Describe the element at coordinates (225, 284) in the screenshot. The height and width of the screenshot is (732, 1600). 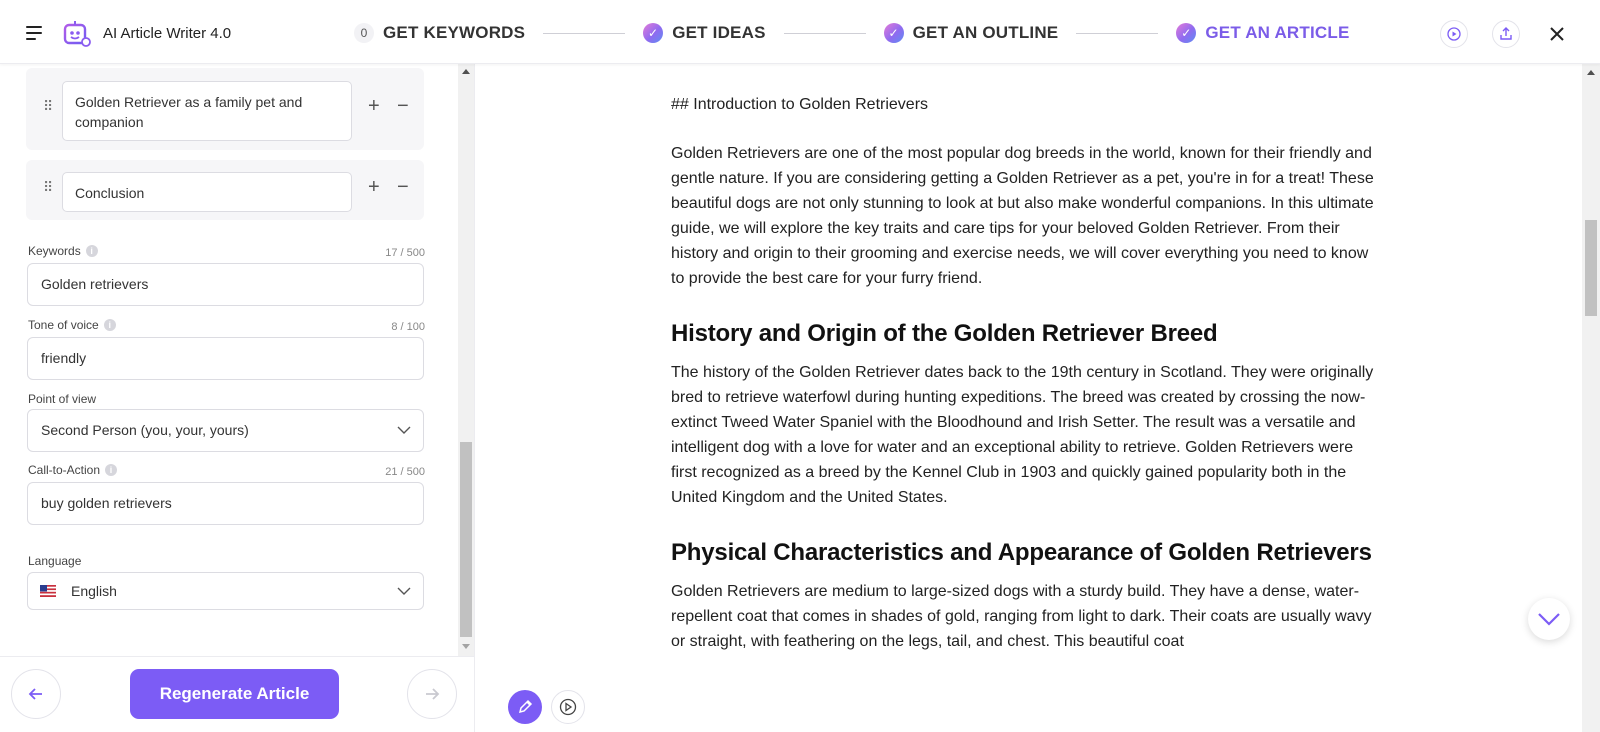
I see `keywords-input: Golden retrievers` at that location.